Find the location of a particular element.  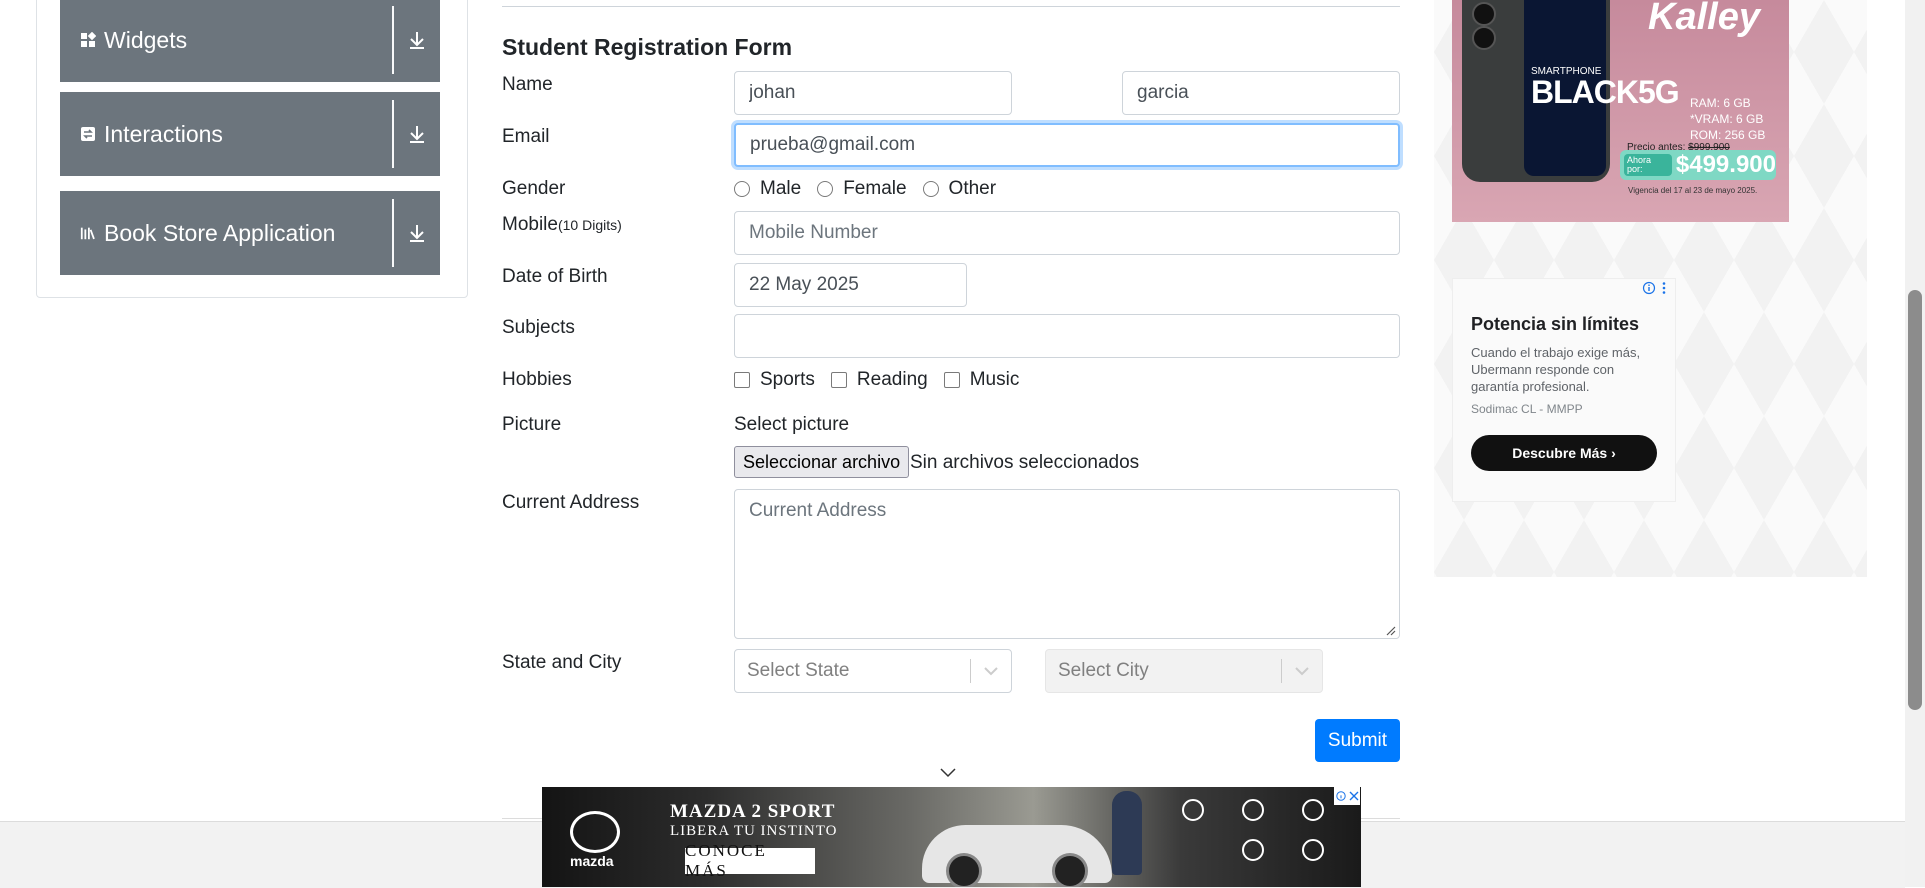

email-input is located at coordinates (1067, 145).